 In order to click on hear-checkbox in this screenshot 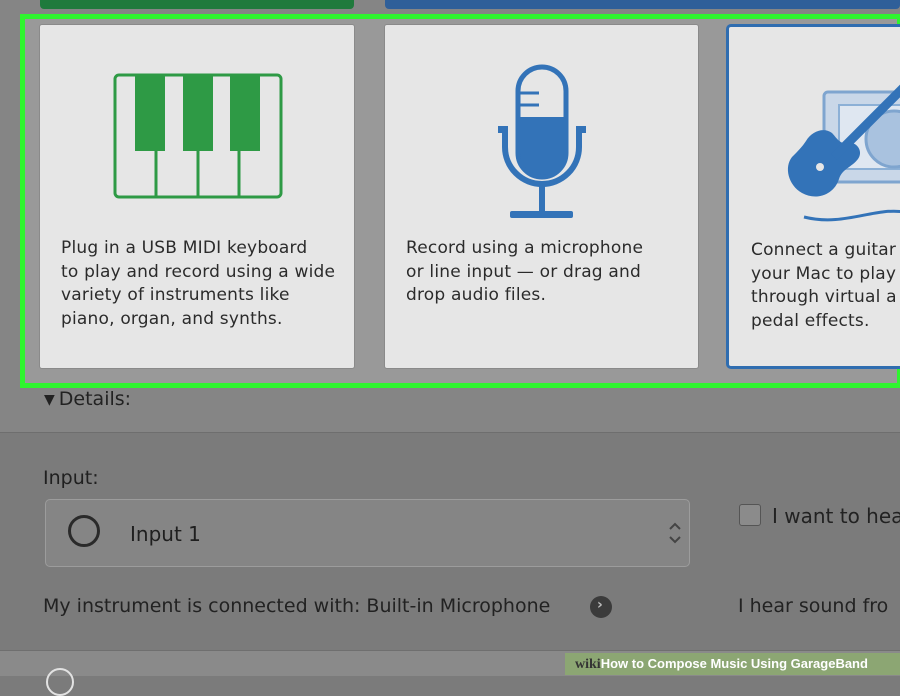, I will do `click(750, 515)`.